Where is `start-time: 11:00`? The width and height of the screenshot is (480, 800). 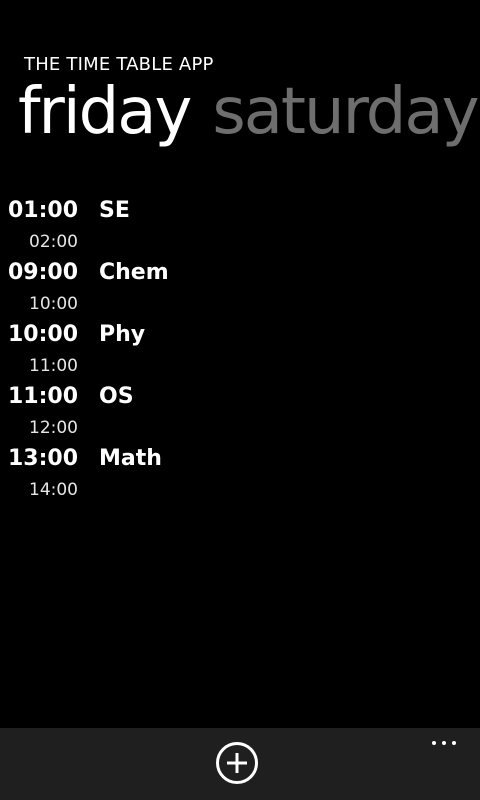 start-time: 11:00 is located at coordinates (42, 396).